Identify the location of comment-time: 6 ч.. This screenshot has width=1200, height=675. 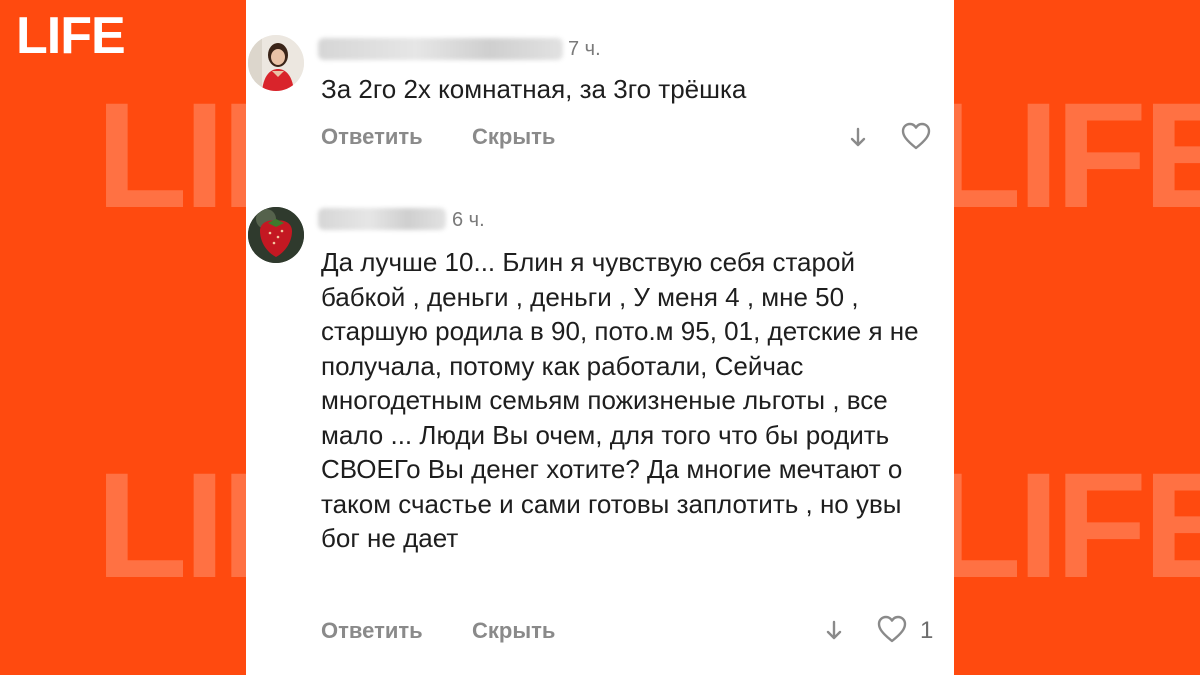
(468, 220).